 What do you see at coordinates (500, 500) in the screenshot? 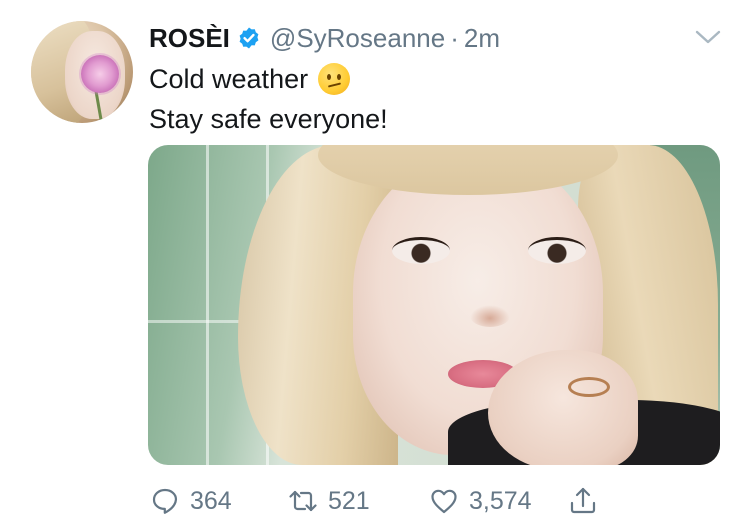
I see `like-count: 3,574` at bounding box center [500, 500].